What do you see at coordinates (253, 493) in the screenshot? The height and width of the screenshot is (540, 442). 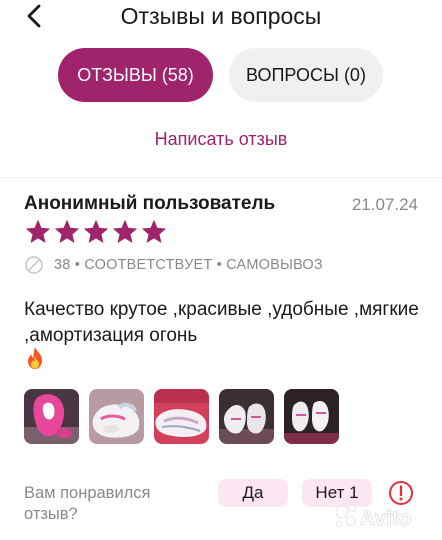 I see `vote-yes-button: Да` at bounding box center [253, 493].